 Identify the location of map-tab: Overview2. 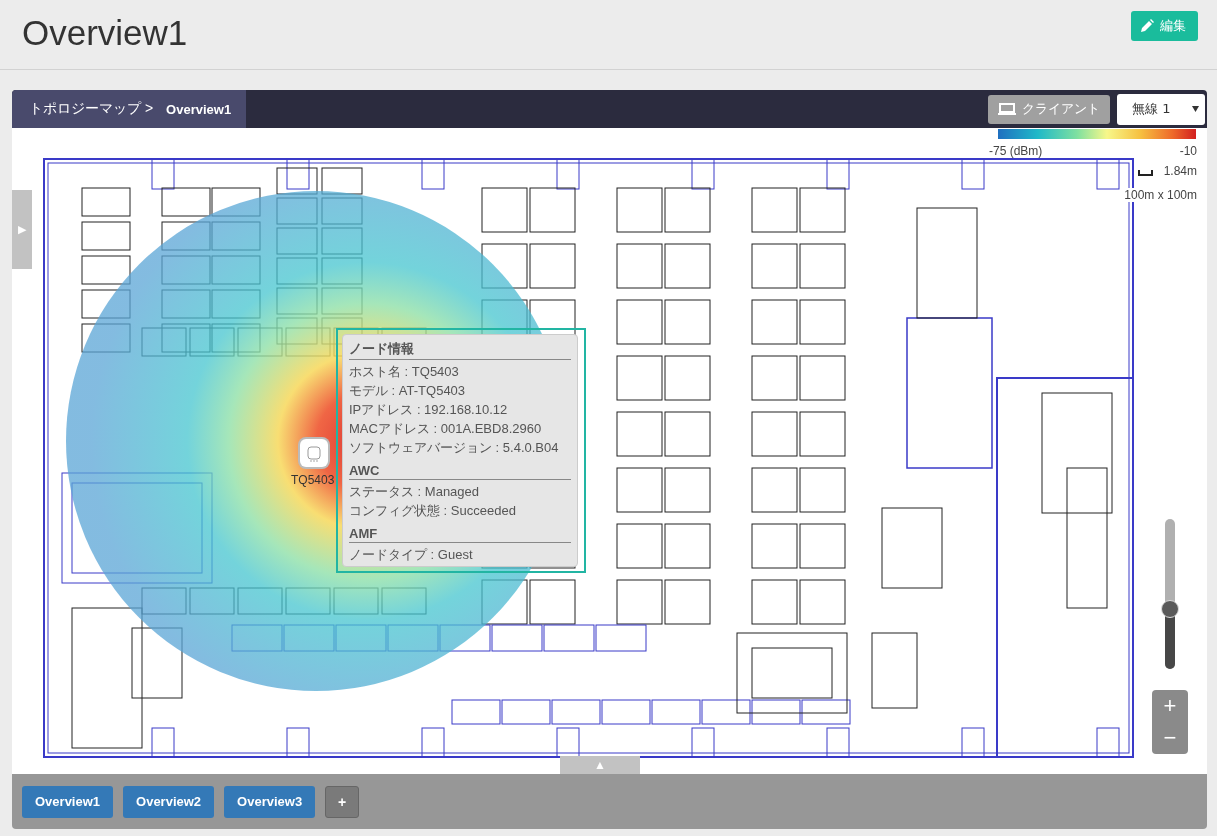
(169, 801).